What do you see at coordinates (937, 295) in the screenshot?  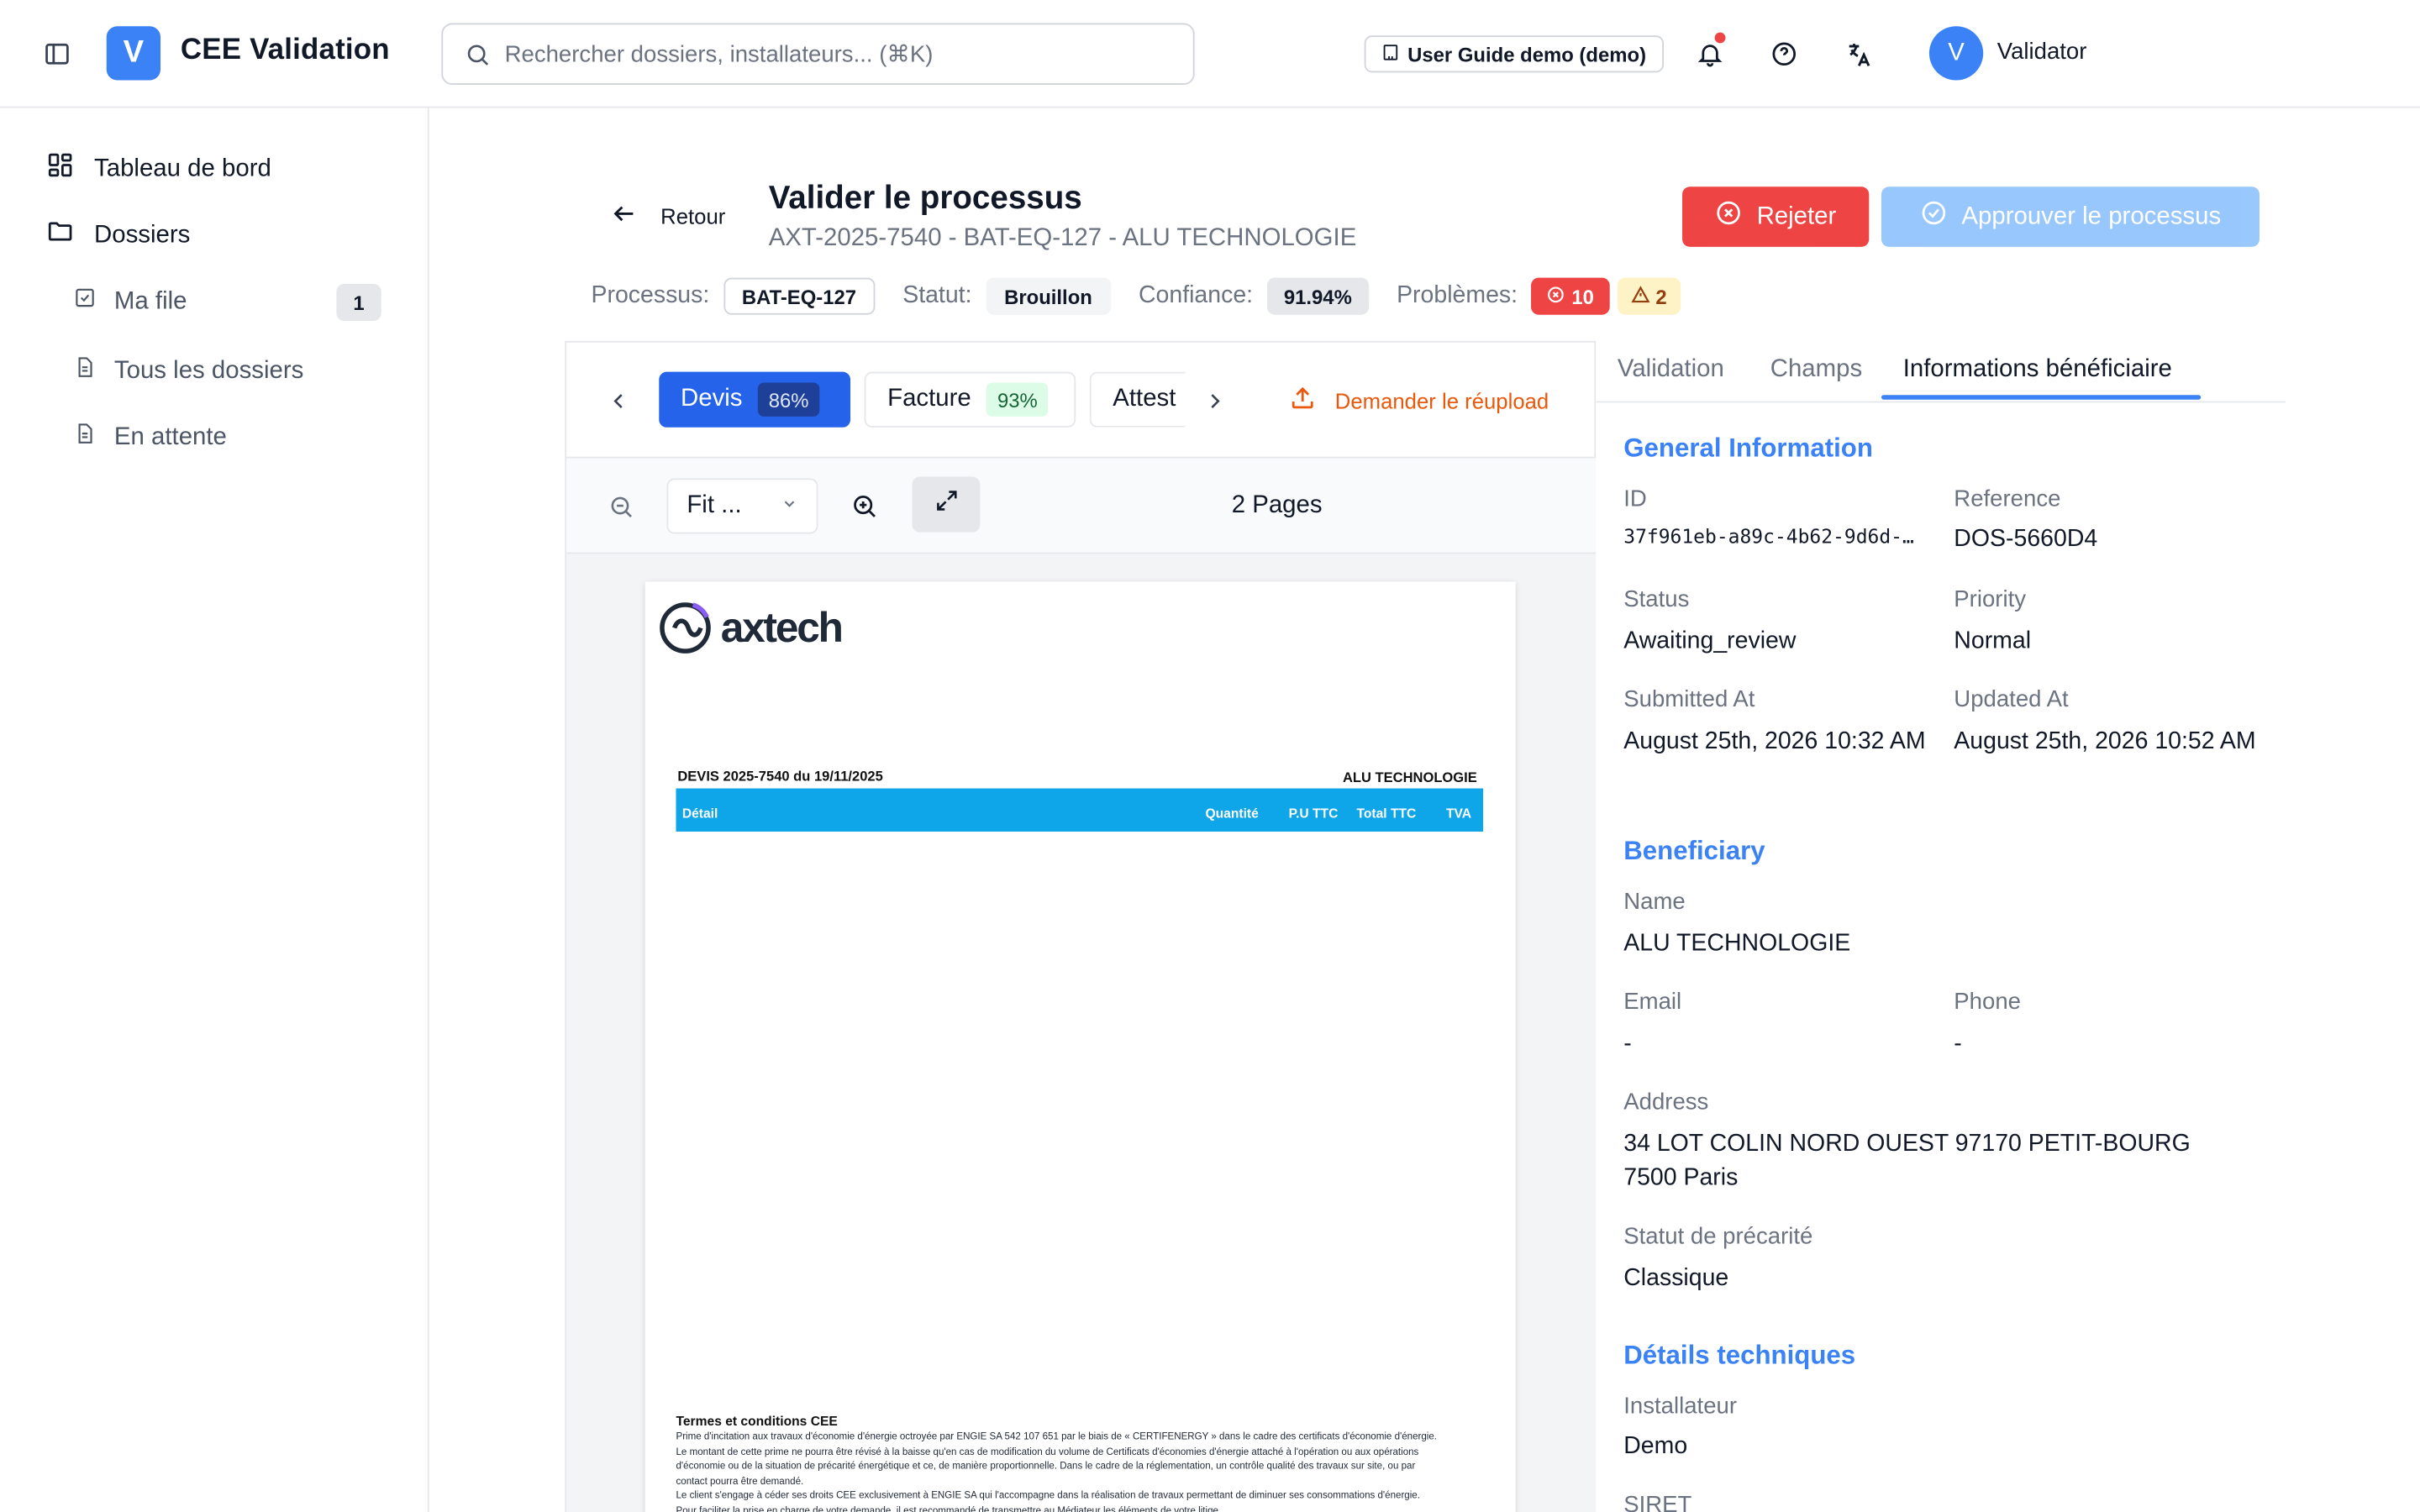 I see `status-label: Statut:` at bounding box center [937, 295].